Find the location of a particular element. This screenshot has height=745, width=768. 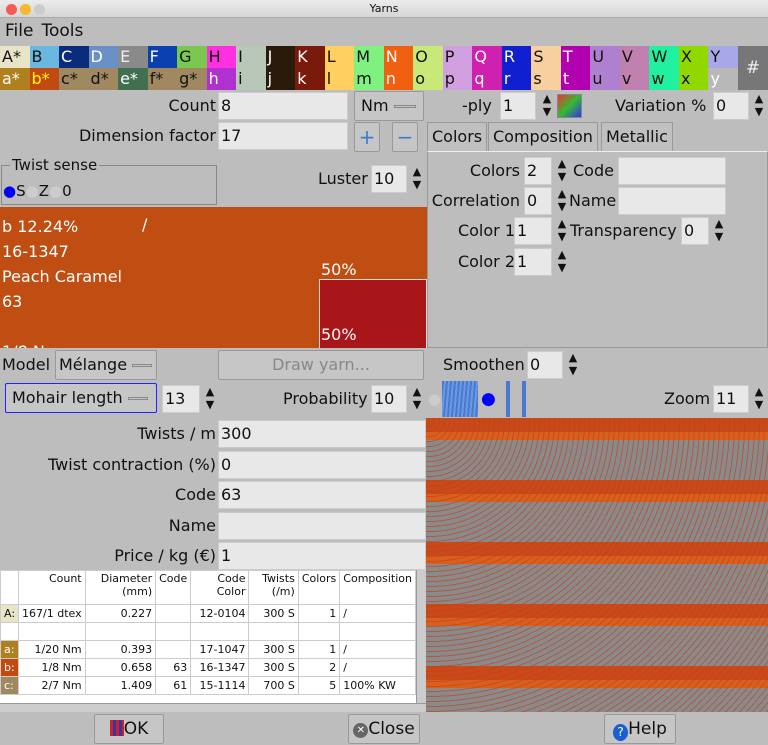

palette-swatch: L is located at coordinates (339, 57).